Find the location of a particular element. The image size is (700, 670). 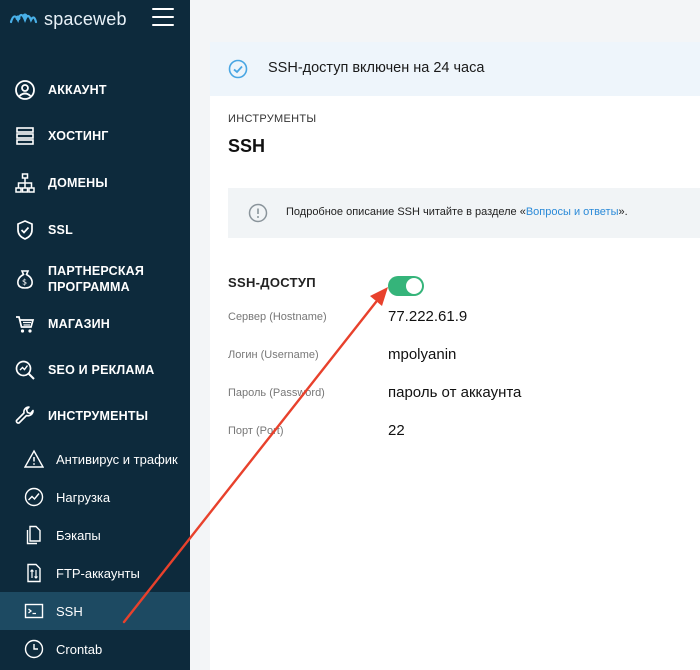

section-label: ИНСТРУМЕНТЫ is located at coordinates (272, 119).